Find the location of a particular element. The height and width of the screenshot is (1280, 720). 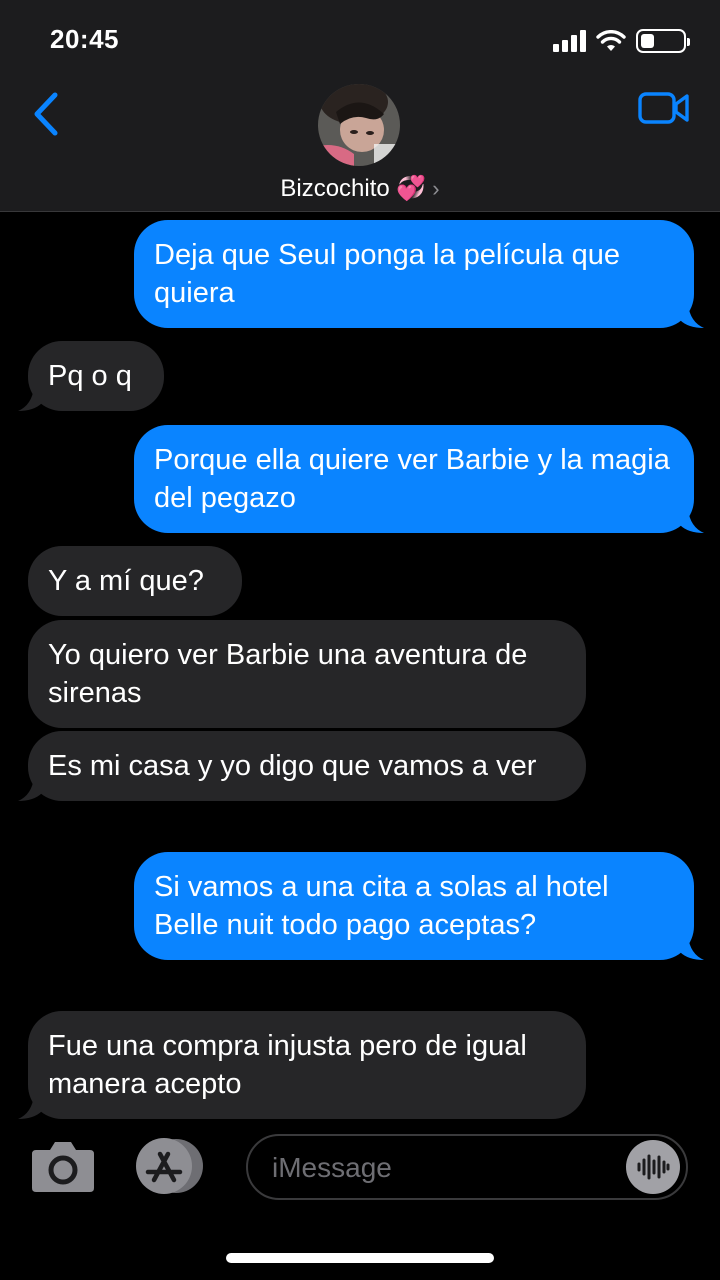

message-text: Y a mí que? is located at coordinates (126, 581).